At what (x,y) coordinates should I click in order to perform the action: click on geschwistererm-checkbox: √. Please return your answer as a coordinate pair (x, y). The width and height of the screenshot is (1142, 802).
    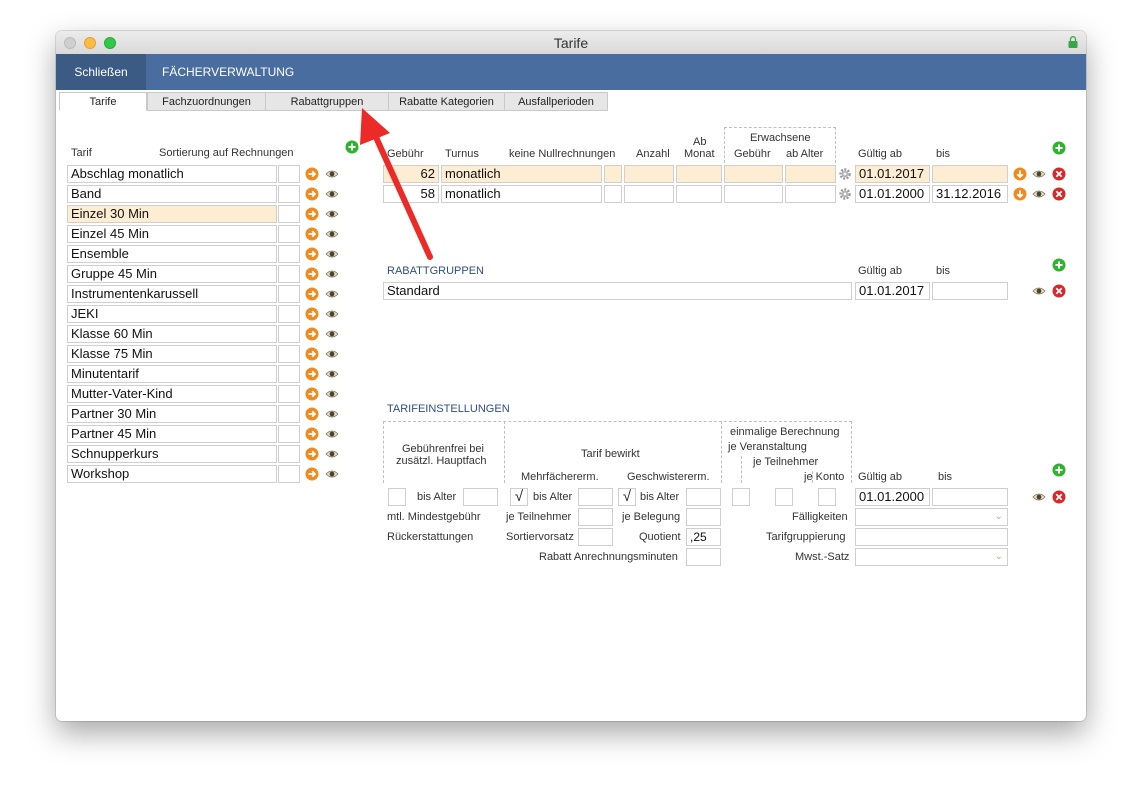
    Looking at the image, I should click on (627, 497).